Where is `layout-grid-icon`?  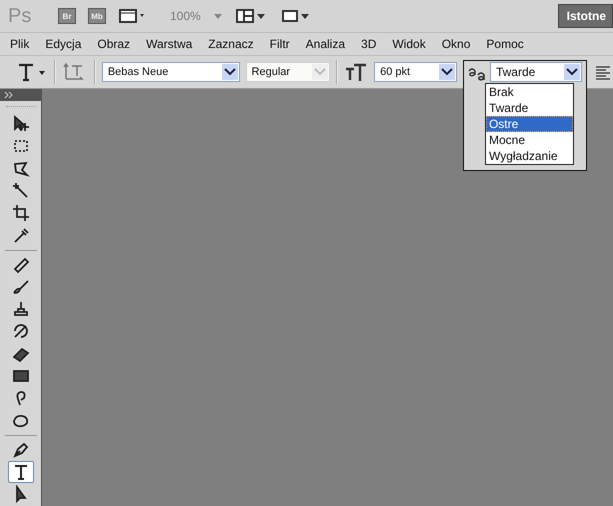 layout-grid-icon is located at coordinates (250, 16).